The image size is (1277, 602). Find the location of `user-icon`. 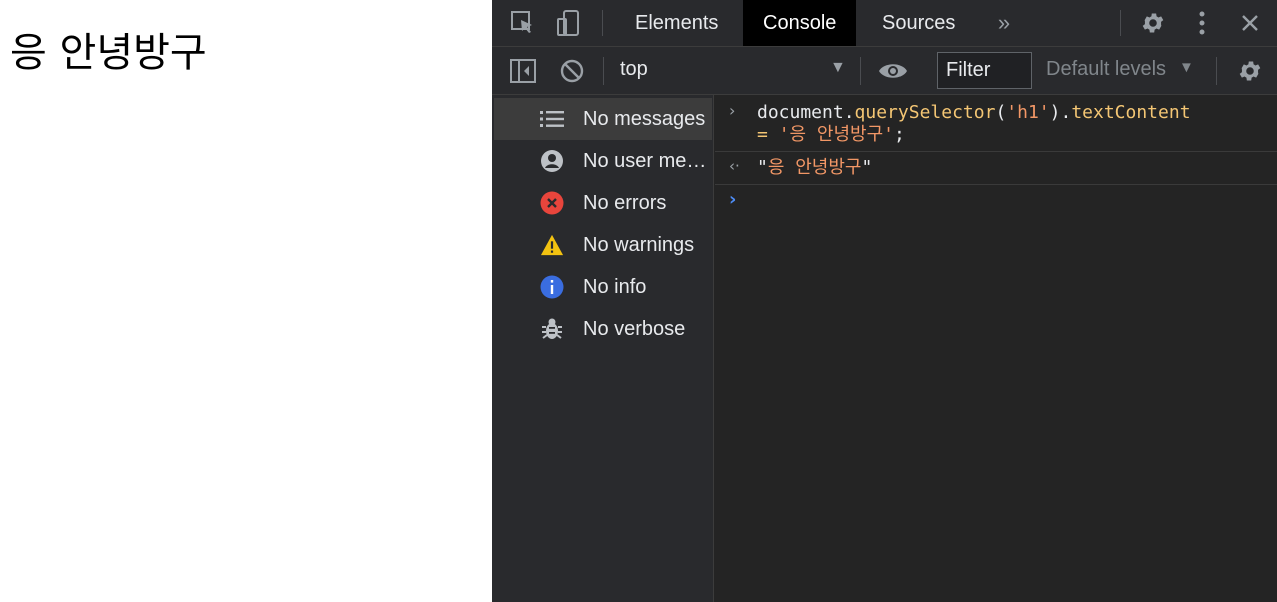

user-icon is located at coordinates (552, 161).